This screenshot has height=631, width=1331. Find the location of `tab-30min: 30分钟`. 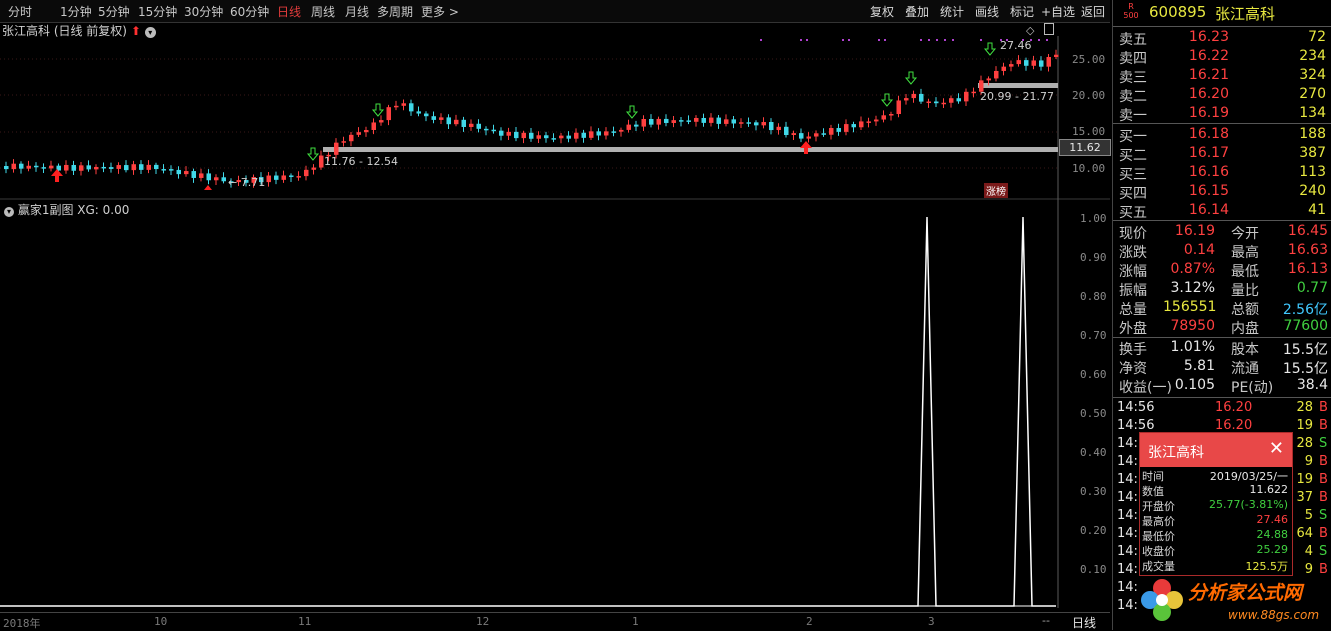

tab-30min: 30分钟 is located at coordinates (203, 11).